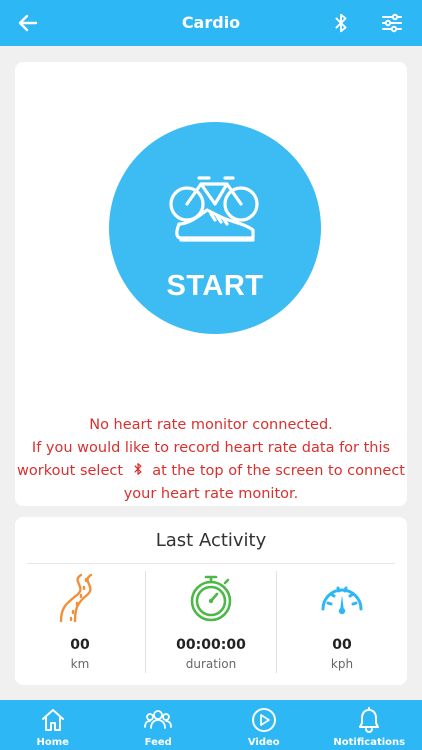  I want to click on start-button: START, so click(215, 228).